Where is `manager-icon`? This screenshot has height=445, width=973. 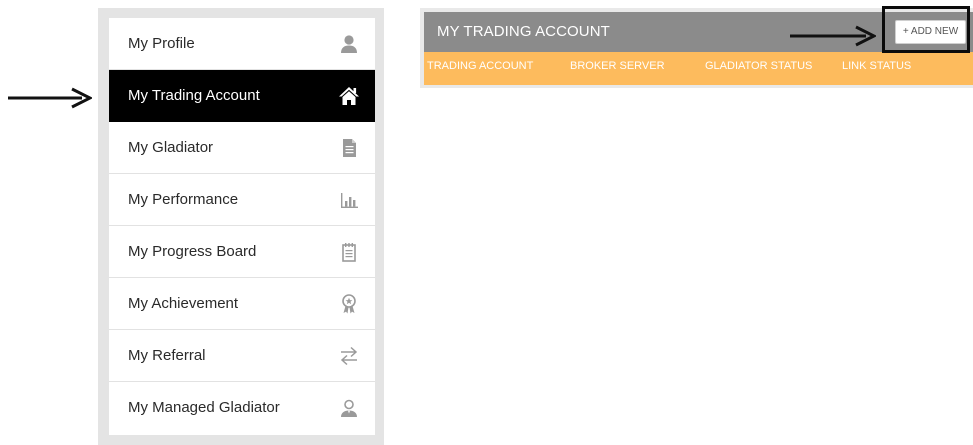 manager-icon is located at coordinates (349, 408).